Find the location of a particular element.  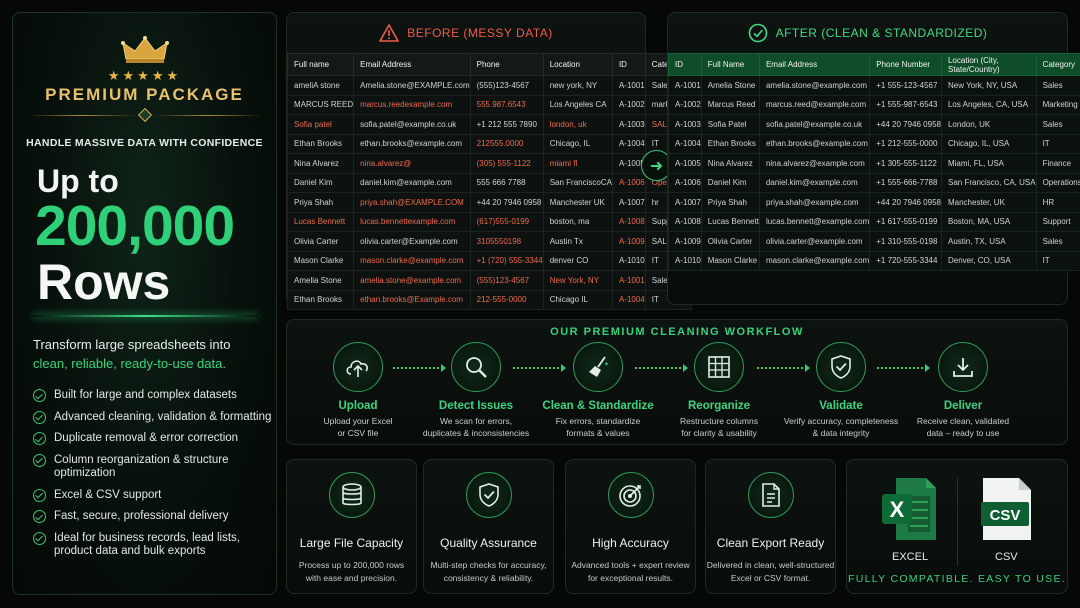

card-title: Quality Assurance is located at coordinates (488, 543).